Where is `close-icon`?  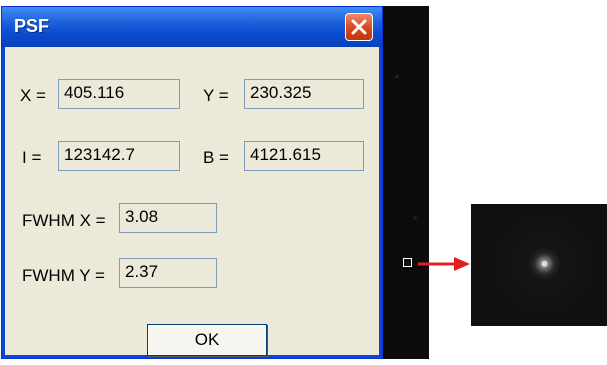 close-icon is located at coordinates (359, 27).